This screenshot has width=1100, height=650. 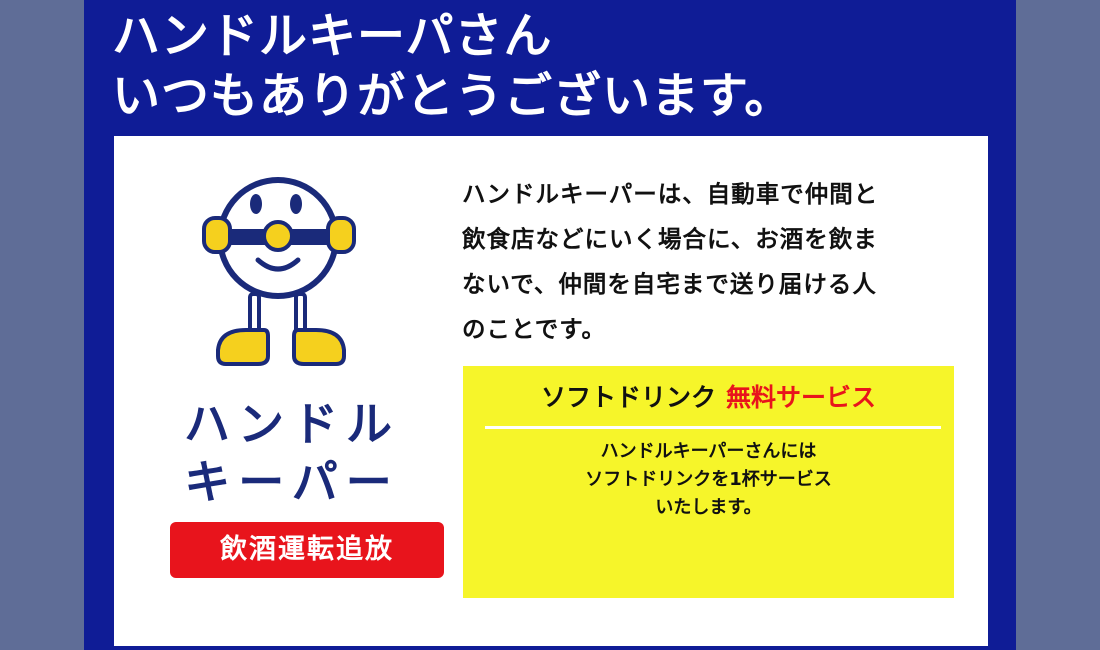 What do you see at coordinates (292, 482) in the screenshot?
I see `logo-text-line-2: キーパー` at bounding box center [292, 482].